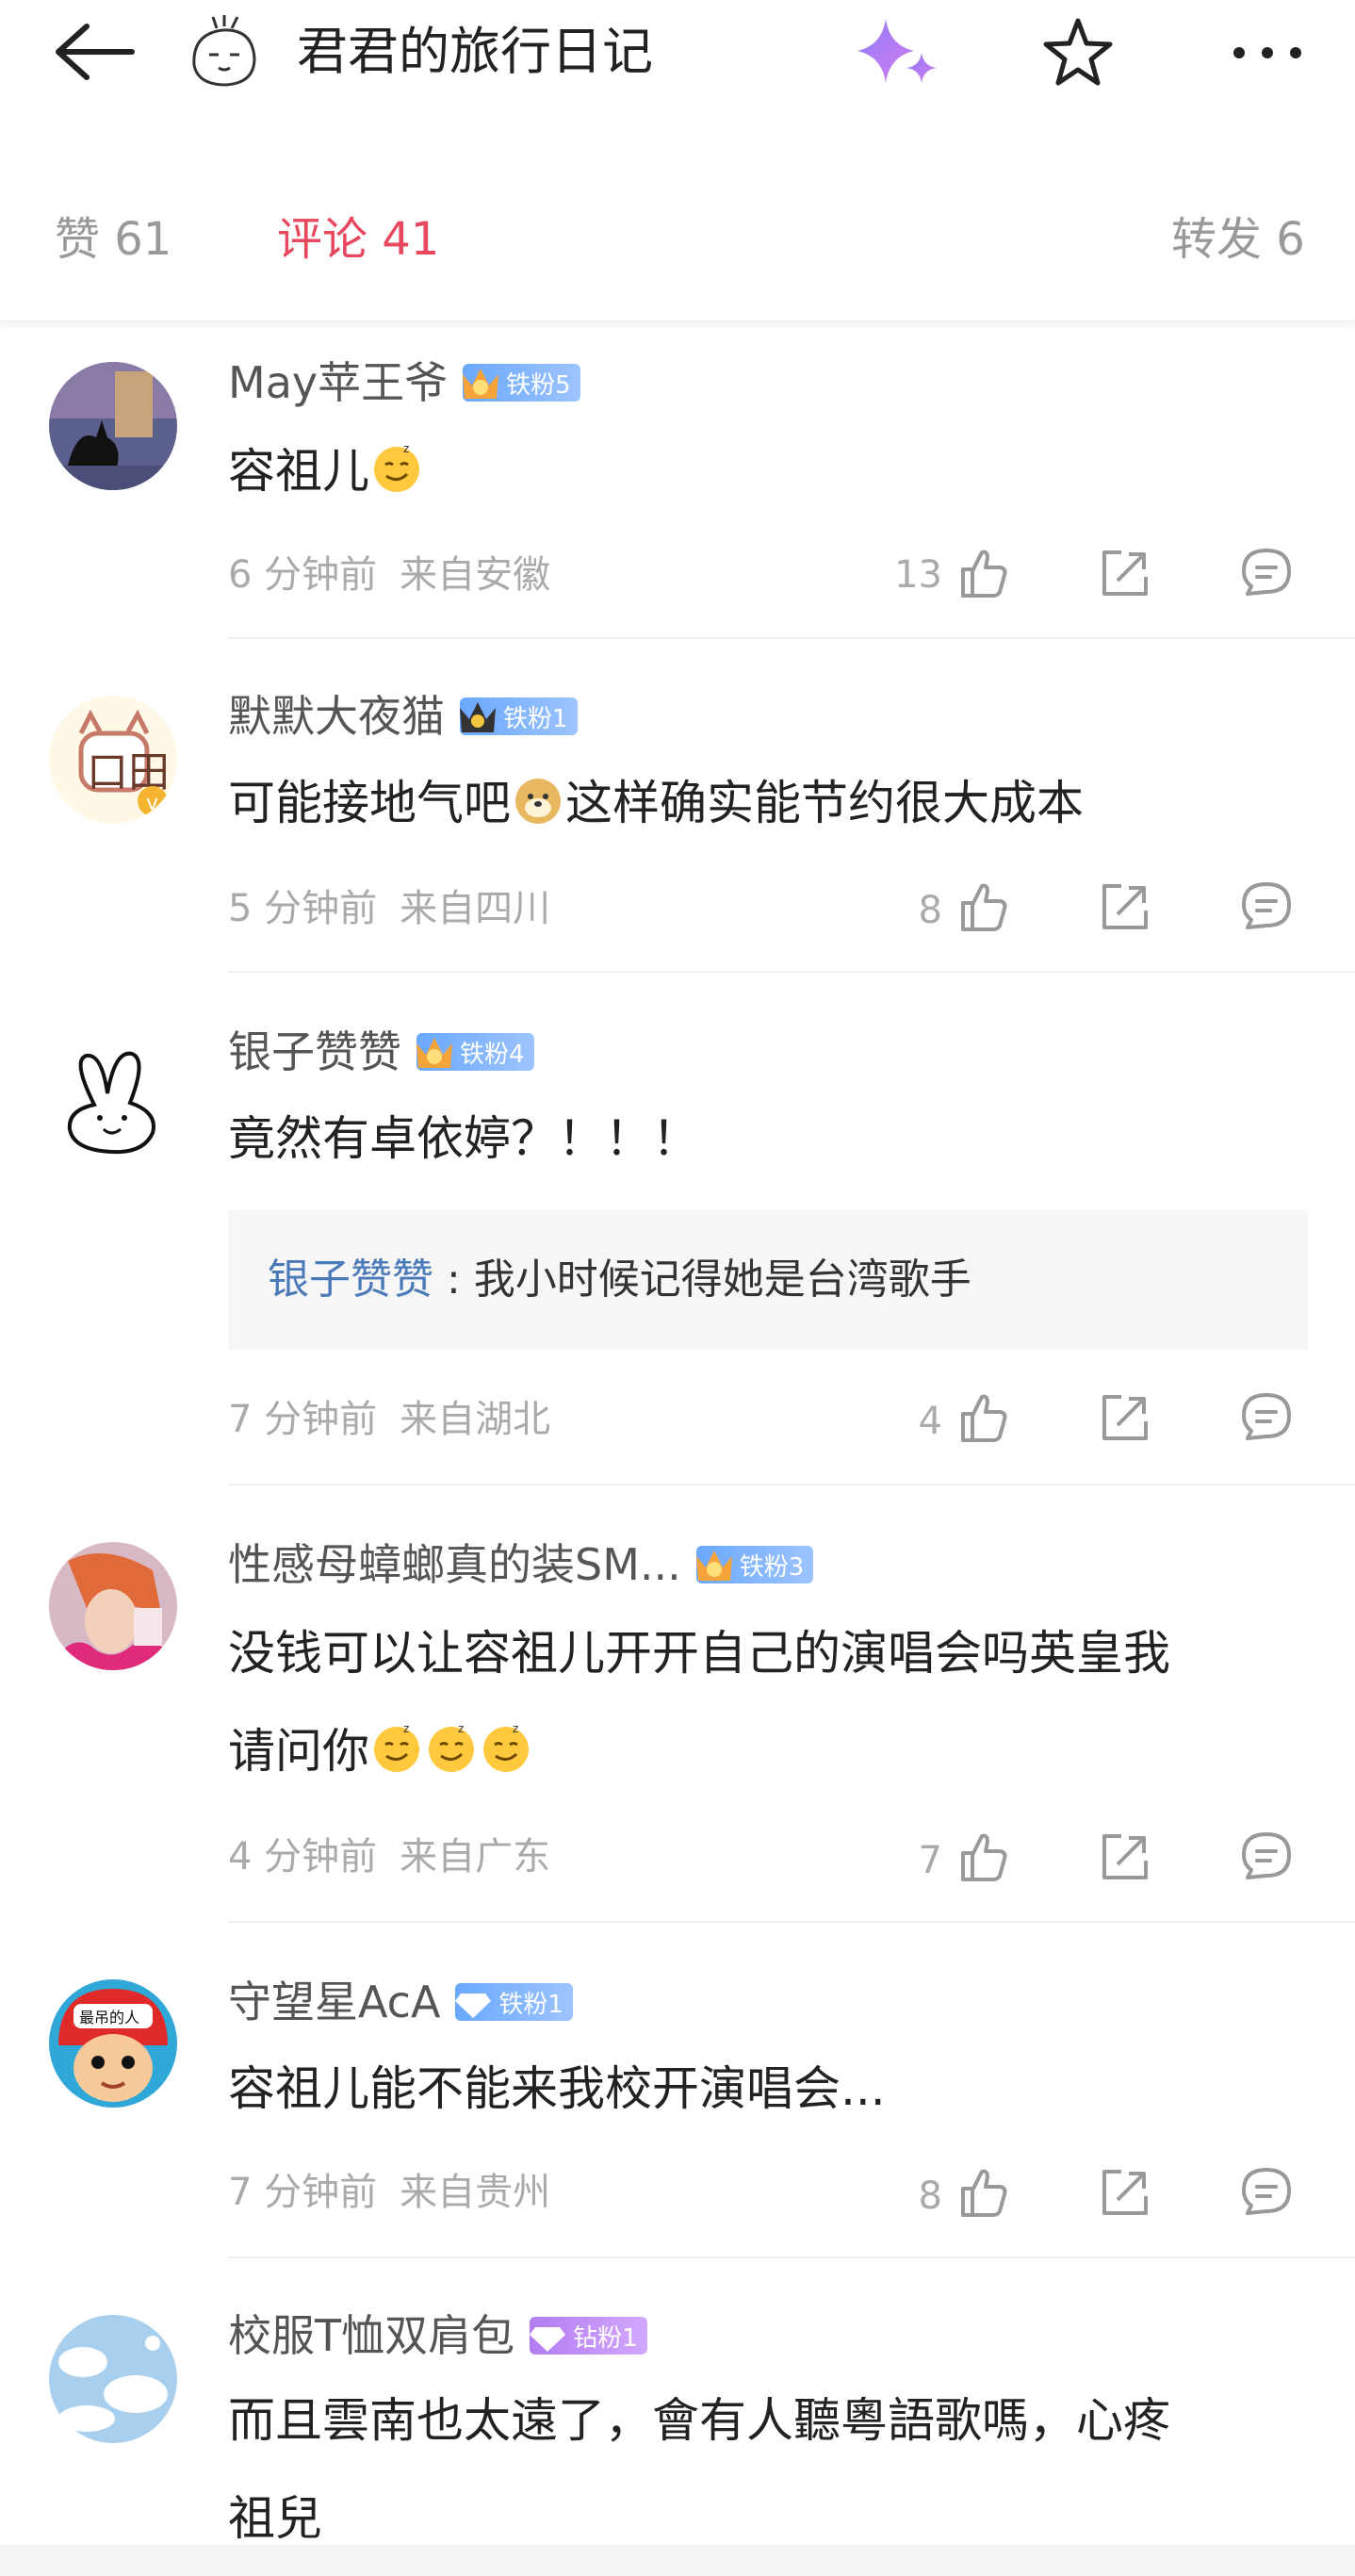 The height and width of the screenshot is (2576, 1355). What do you see at coordinates (476, 575) in the screenshot?
I see `location: 来自安徽` at bounding box center [476, 575].